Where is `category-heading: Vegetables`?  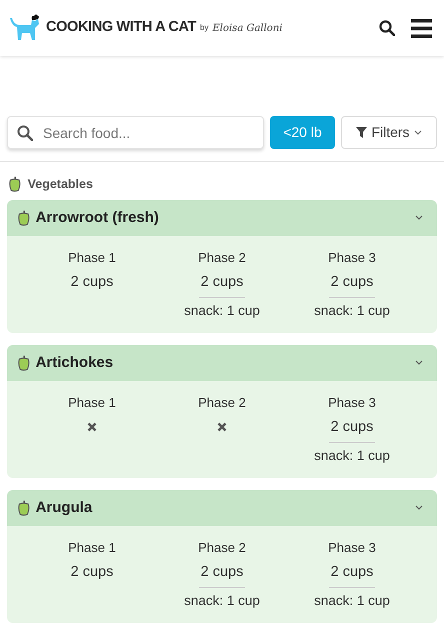 category-heading: Vegetables is located at coordinates (60, 184).